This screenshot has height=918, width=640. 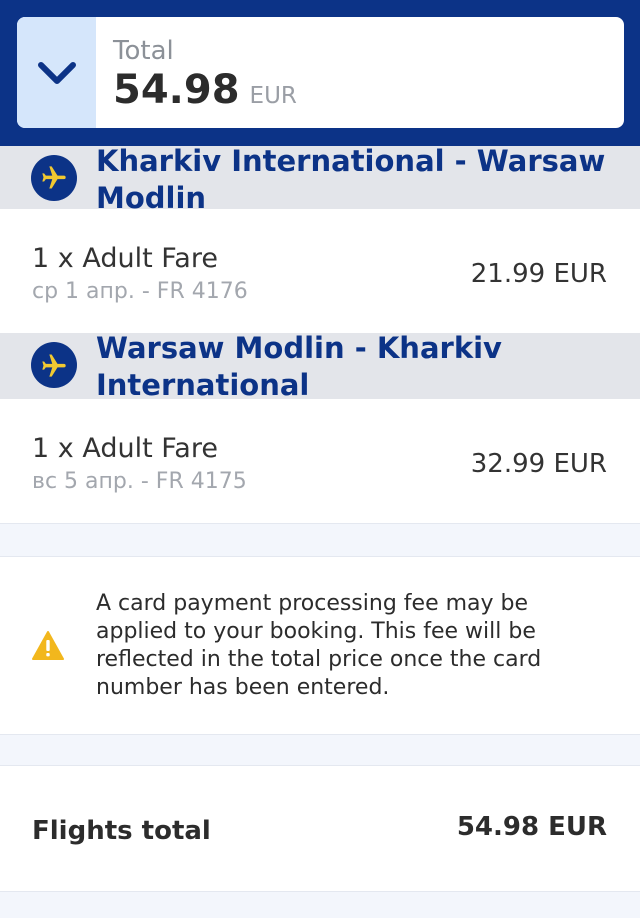 I want to click on route-header-return: Warsaw Modlin - Kharkiv International, so click(x=320, y=366).